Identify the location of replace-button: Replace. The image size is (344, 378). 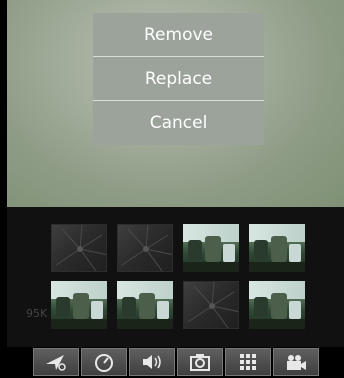
(178, 78).